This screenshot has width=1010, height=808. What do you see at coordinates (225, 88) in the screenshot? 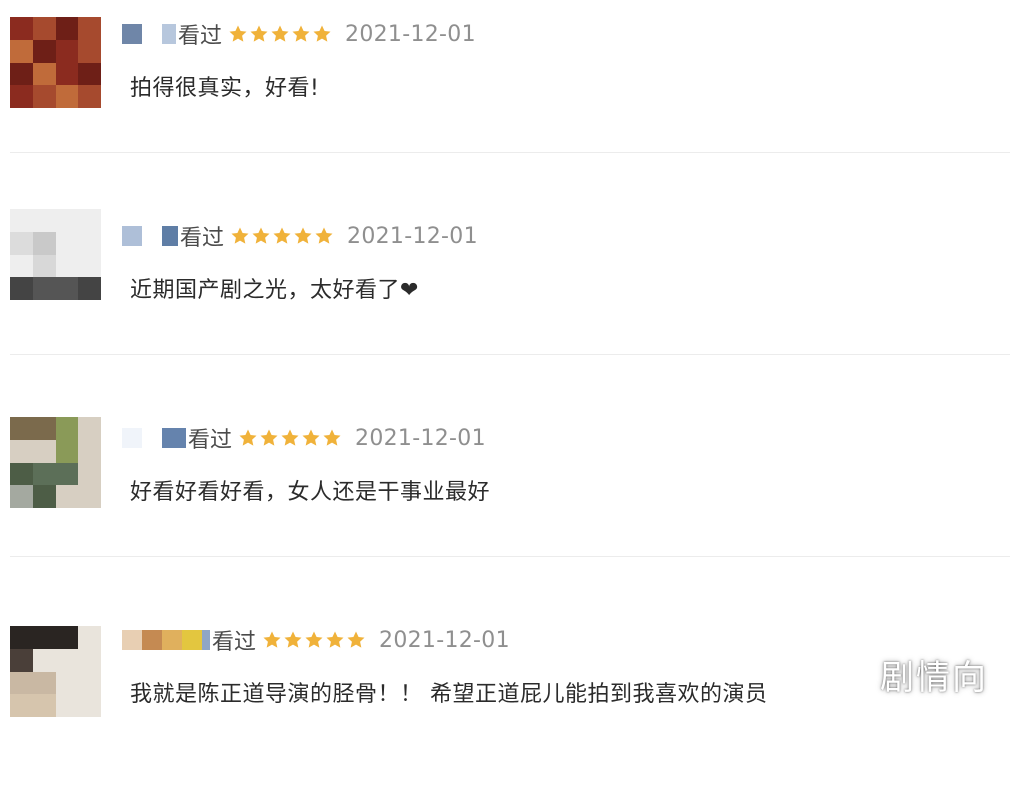
I see `review-comment: 拍得很真实，好看!` at bounding box center [225, 88].